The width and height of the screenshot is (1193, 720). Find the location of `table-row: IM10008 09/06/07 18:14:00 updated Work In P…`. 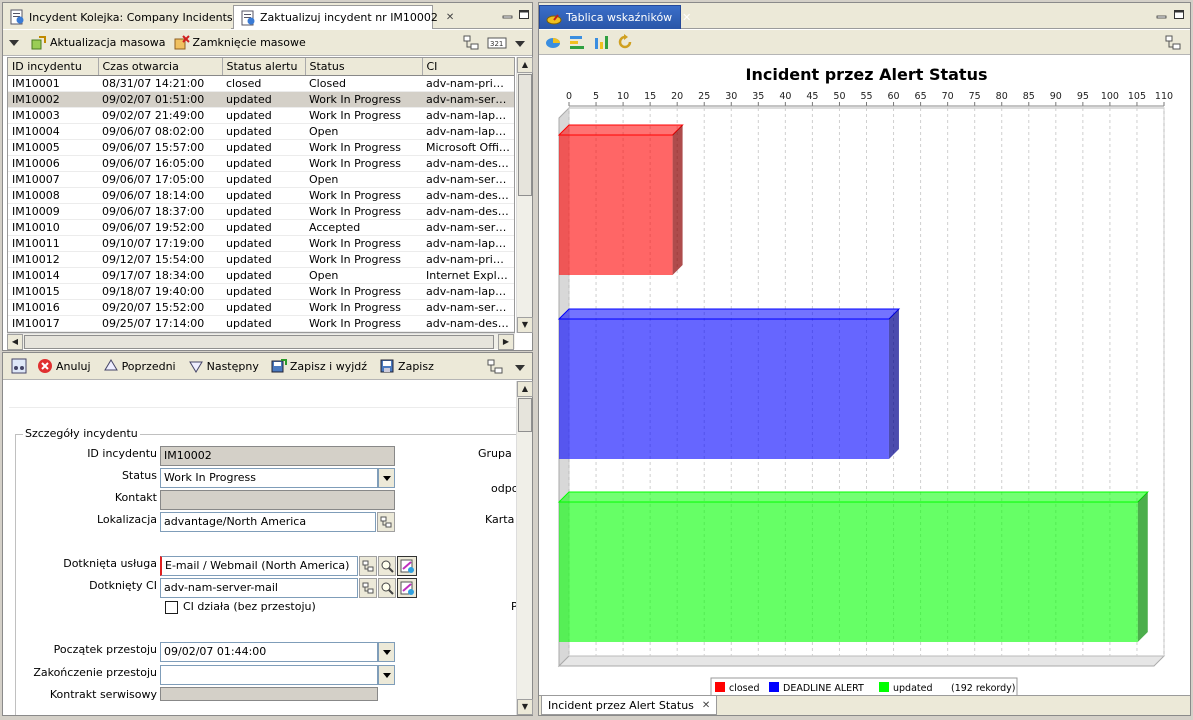

table-row: IM10008 09/06/07 18:14:00 updated Work In P… is located at coordinates (261, 195).